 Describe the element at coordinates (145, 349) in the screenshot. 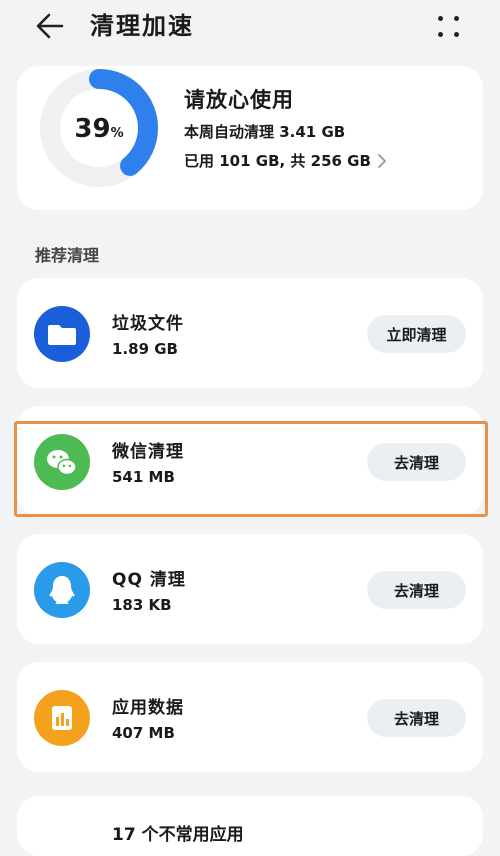

I see `item-size: 1.89 GB` at that location.